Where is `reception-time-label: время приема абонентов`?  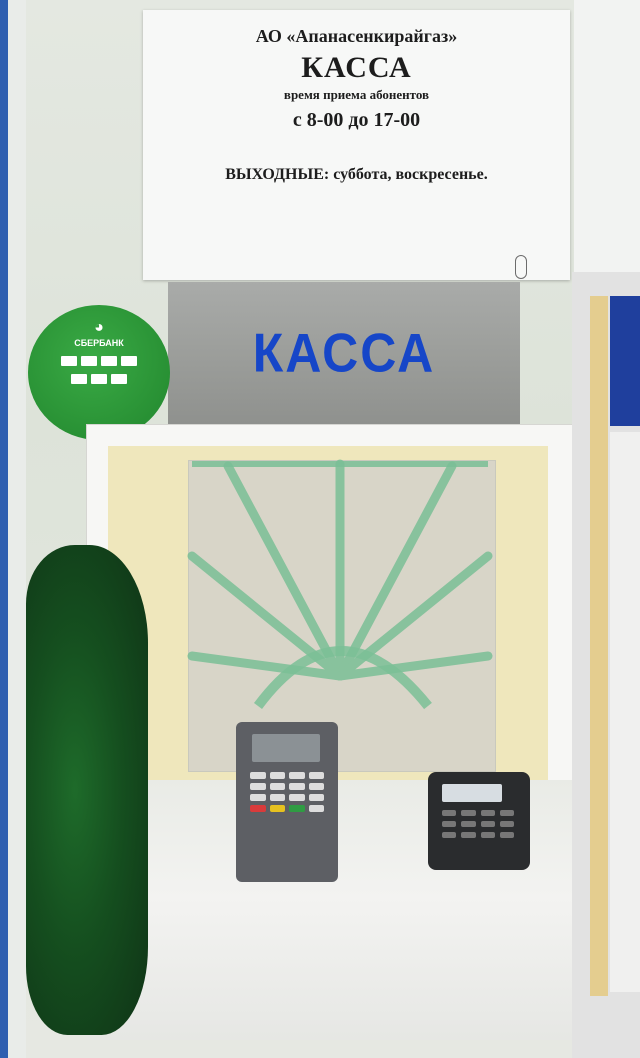 reception-time-label: время приема абонентов is located at coordinates (356, 94).